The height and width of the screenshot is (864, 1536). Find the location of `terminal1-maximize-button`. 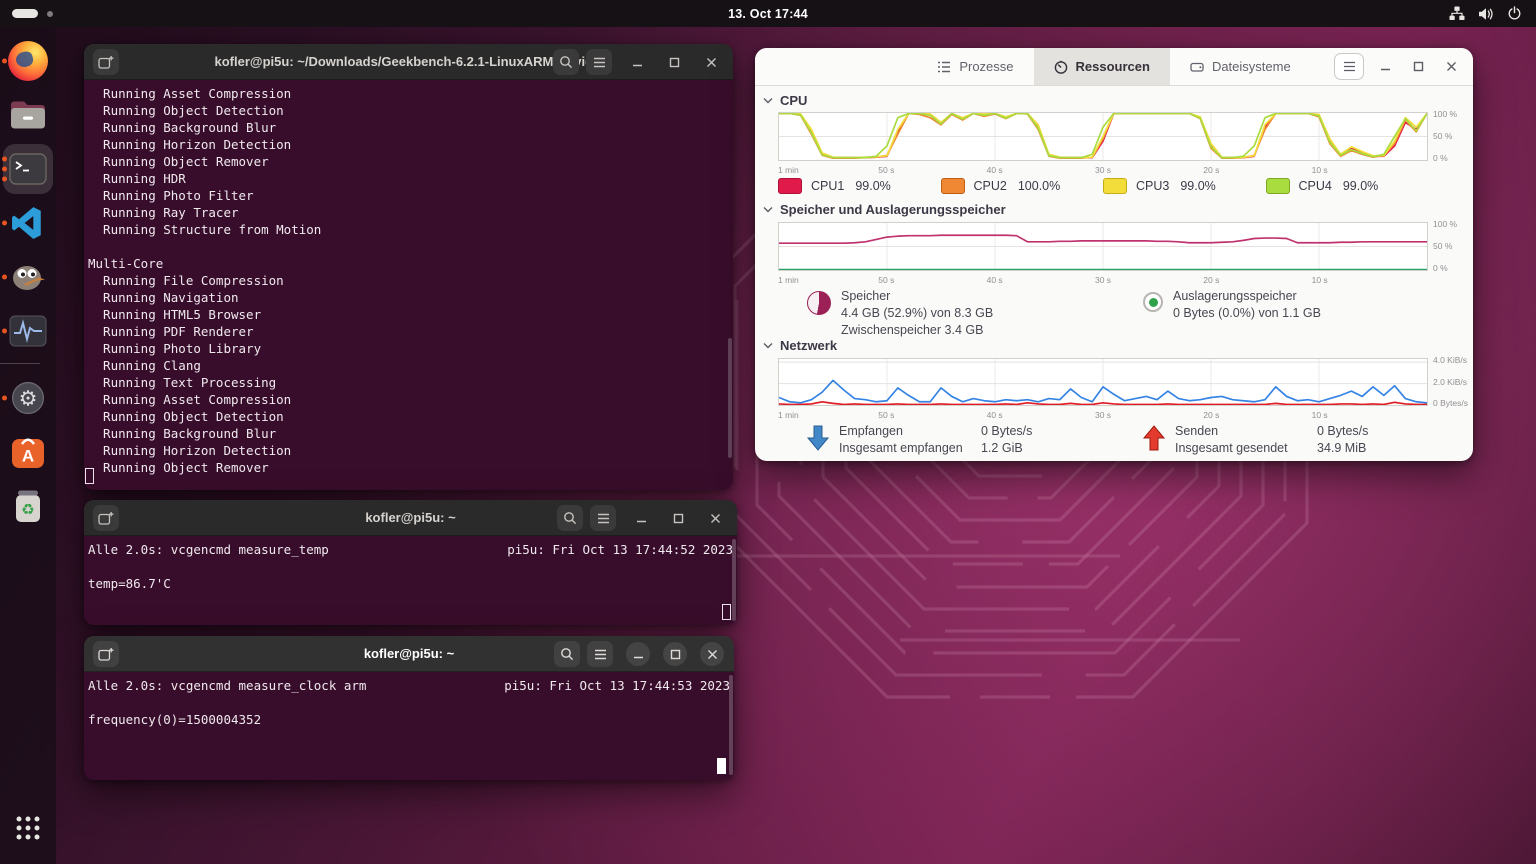

terminal1-maximize-button is located at coordinates (674, 62).